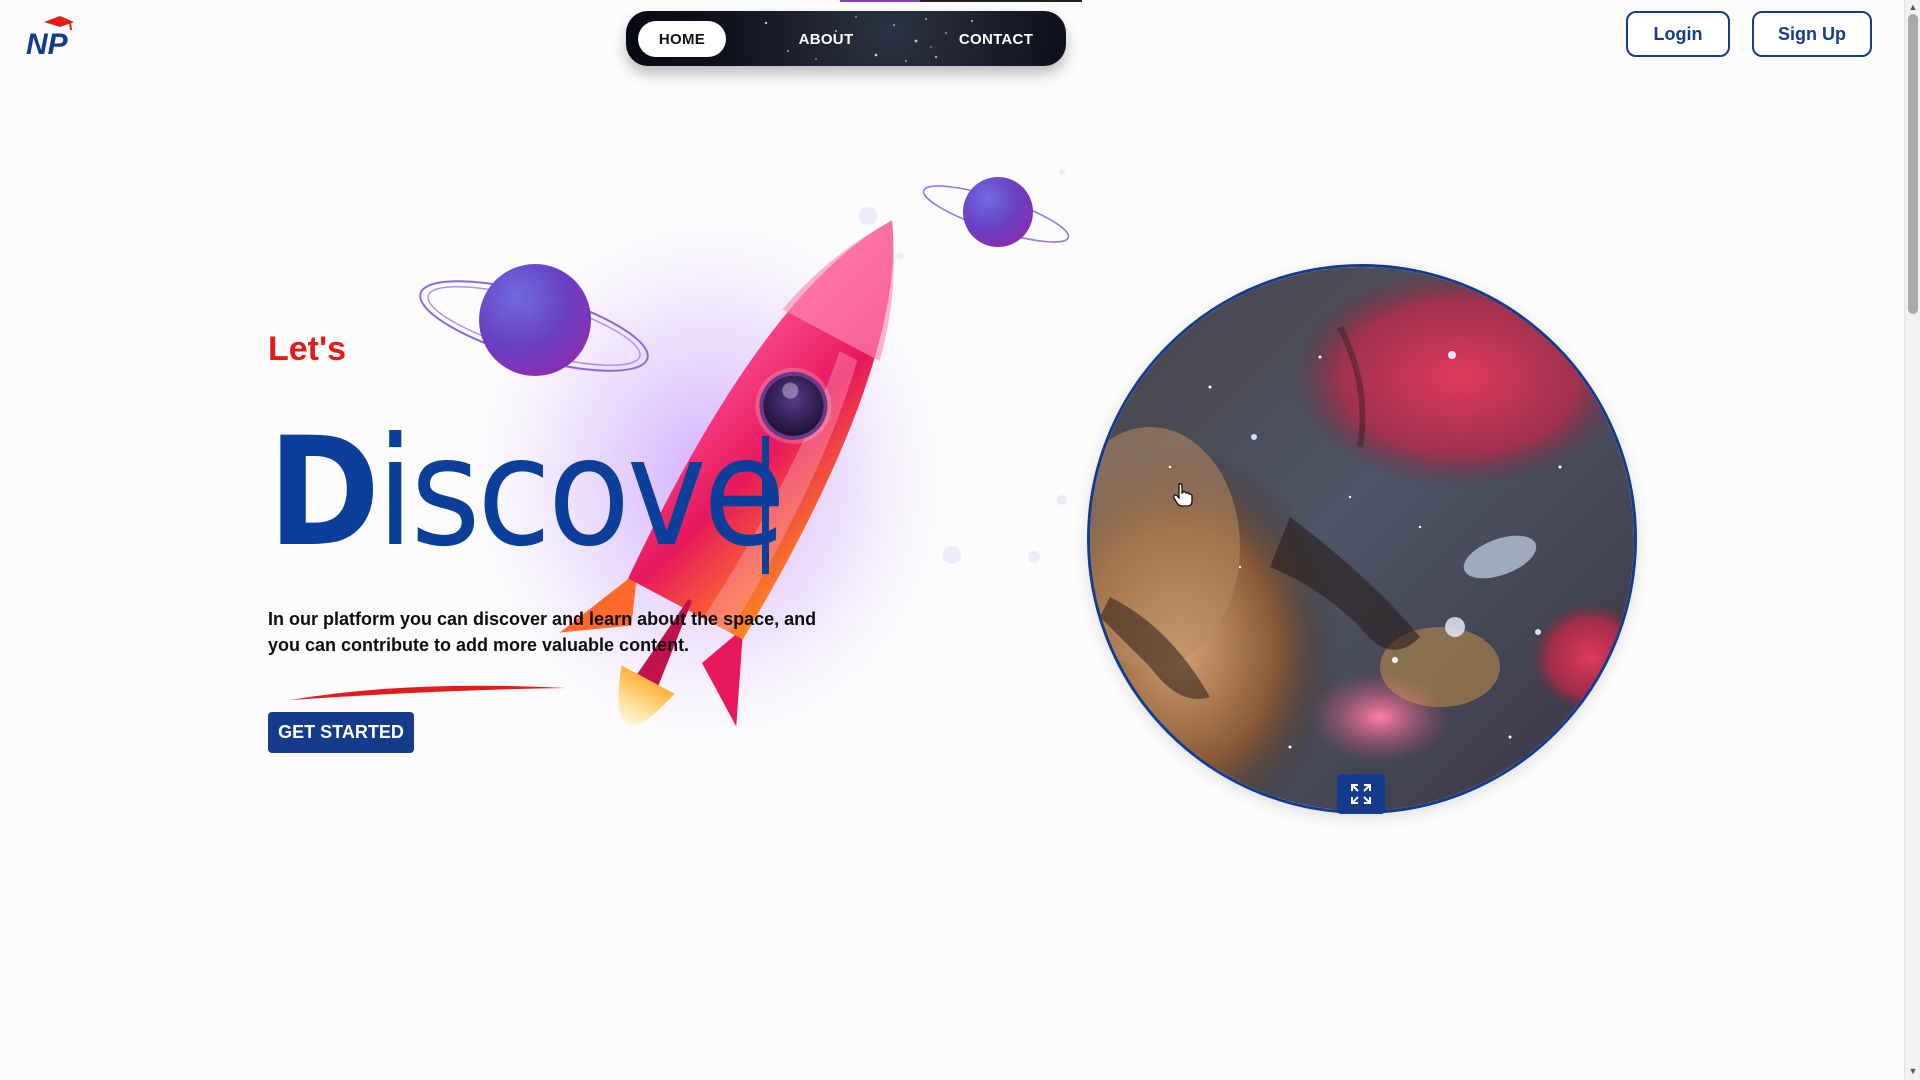  I want to click on hero-headline: Discove, so click(527, 493).